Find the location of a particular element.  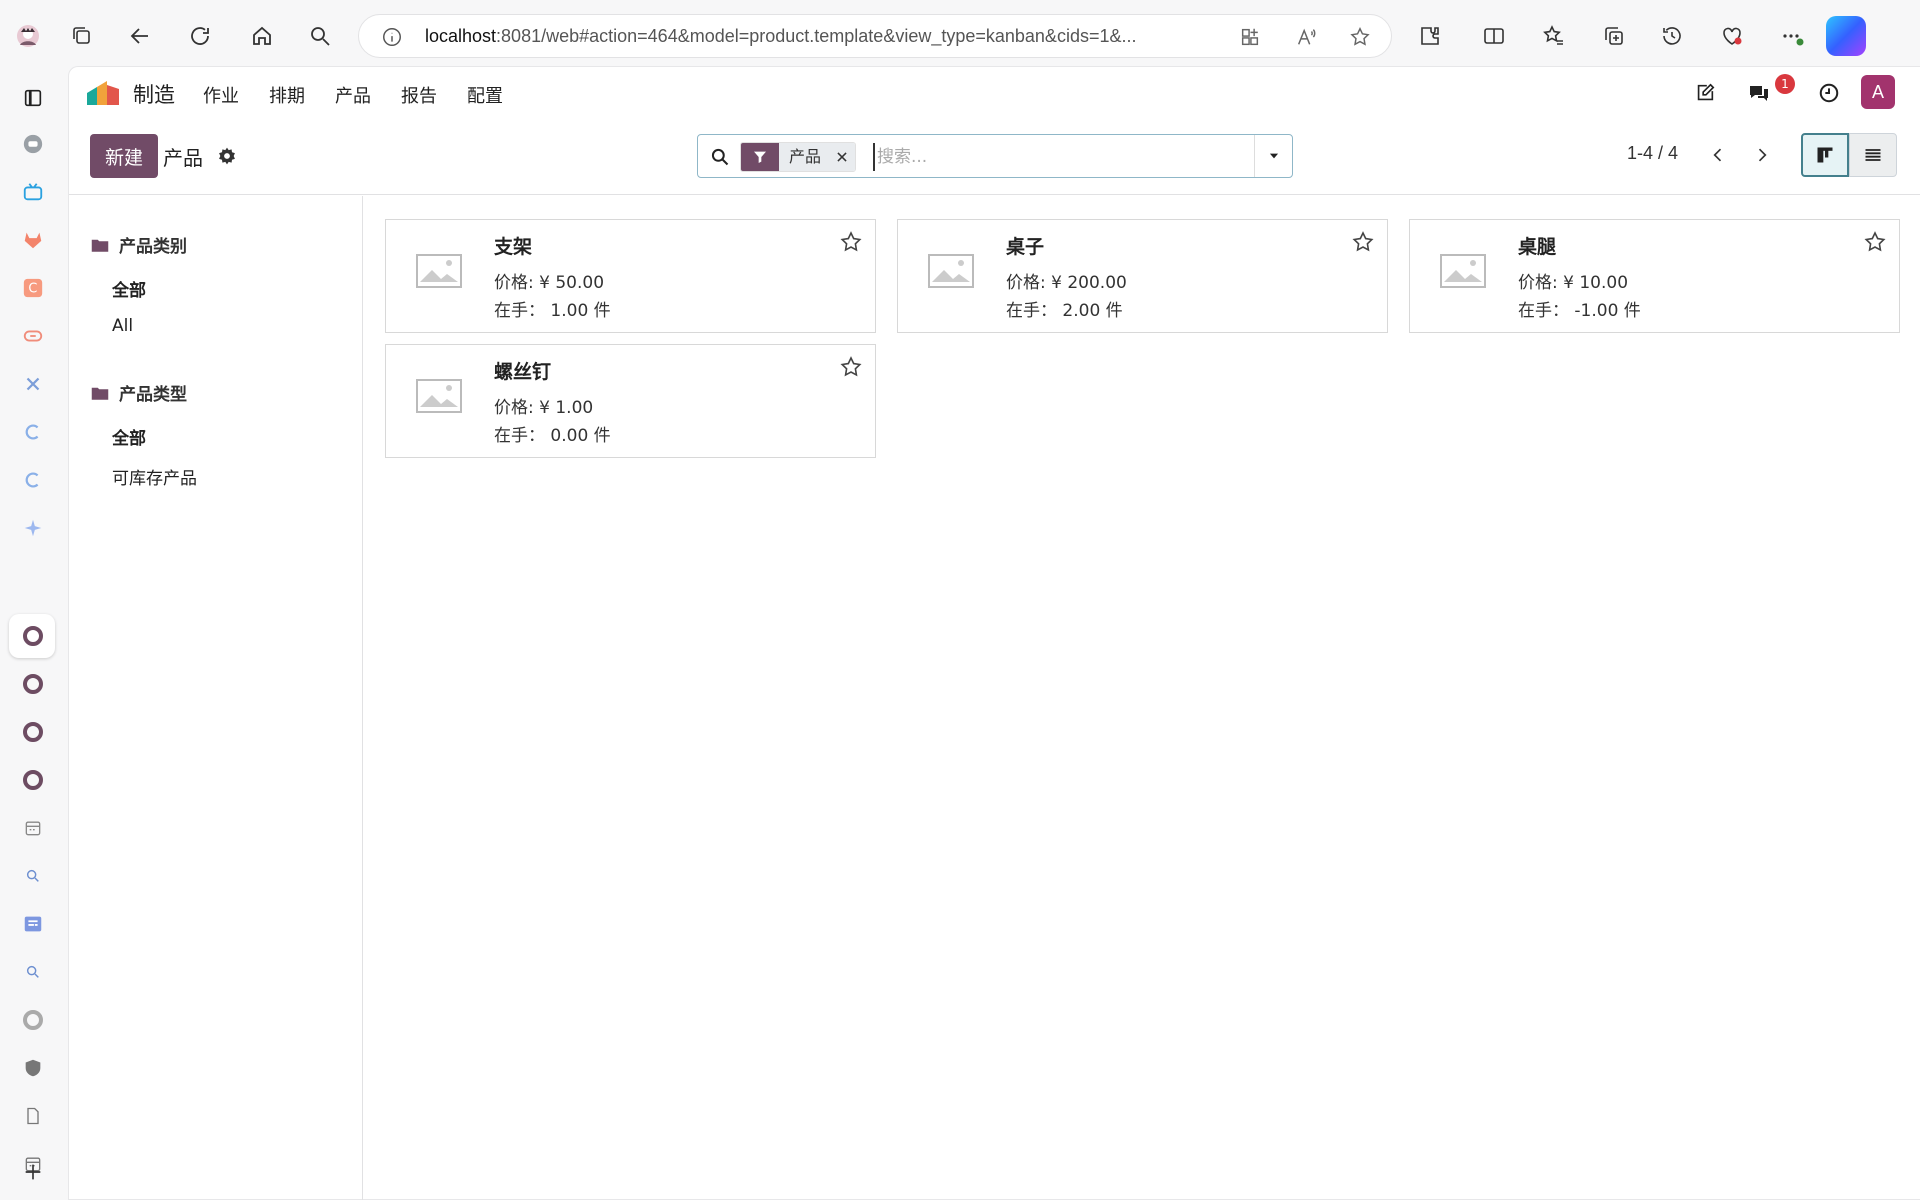

pager-previous-icon is located at coordinates (1718, 155).